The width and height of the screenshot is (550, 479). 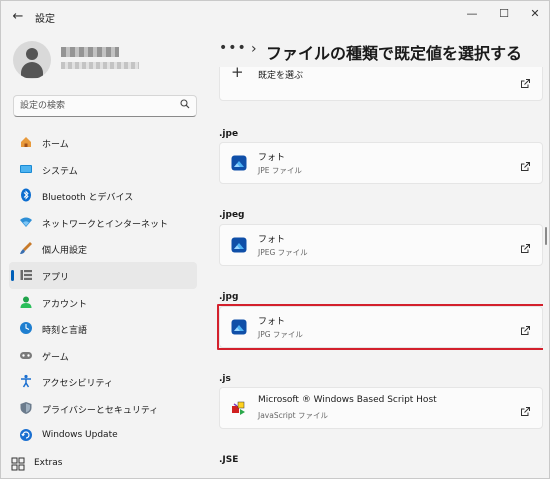 What do you see at coordinates (26, 302) in the screenshot?
I see `account-icon` at bounding box center [26, 302].